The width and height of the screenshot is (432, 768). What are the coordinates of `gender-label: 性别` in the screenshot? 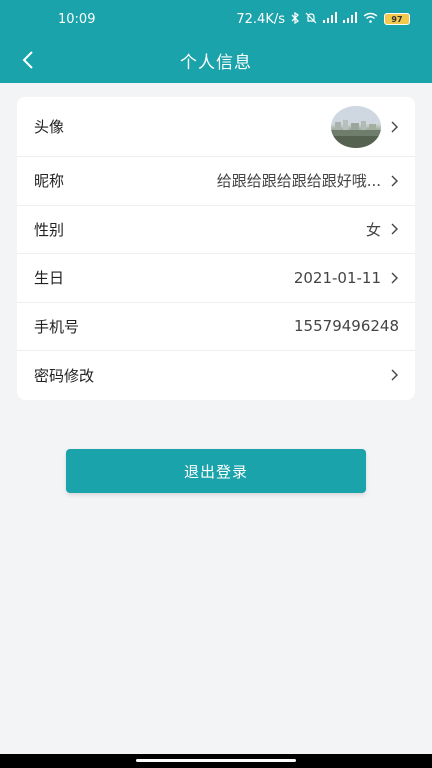 It's located at (49, 229).